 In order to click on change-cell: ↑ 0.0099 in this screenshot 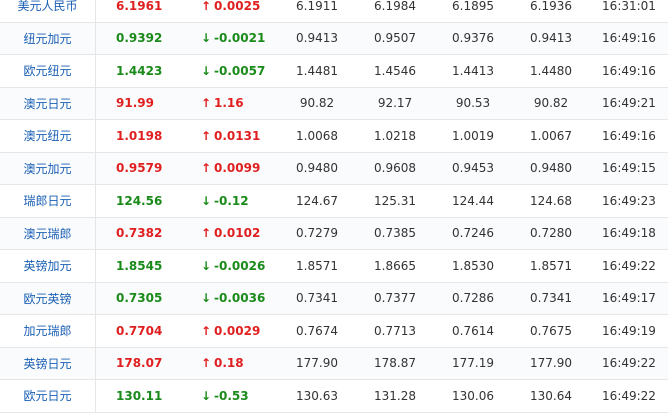, I will do `click(237, 168)`.